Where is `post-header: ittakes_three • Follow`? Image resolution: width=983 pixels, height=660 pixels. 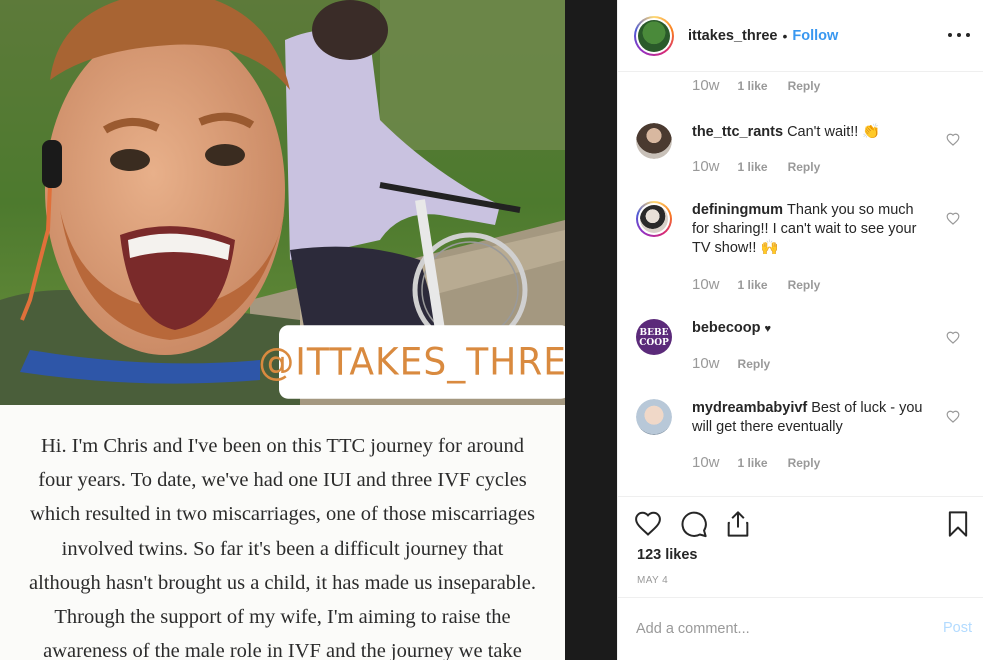
post-header: ittakes_three • Follow is located at coordinates (800, 36).